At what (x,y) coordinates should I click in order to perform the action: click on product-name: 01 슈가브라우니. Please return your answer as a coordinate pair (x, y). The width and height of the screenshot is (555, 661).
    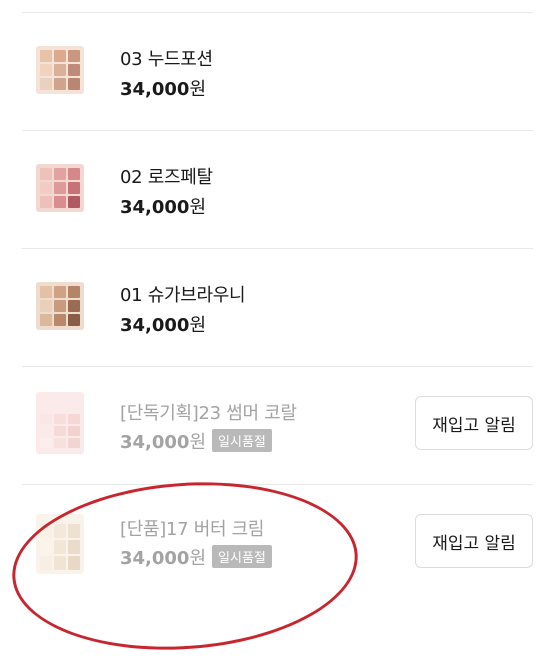
    Looking at the image, I should click on (183, 295).